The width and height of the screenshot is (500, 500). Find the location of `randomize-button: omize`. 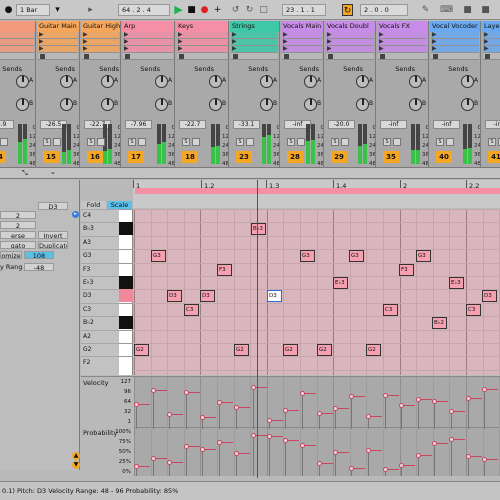

randomize-button: omize is located at coordinates (11, 255).